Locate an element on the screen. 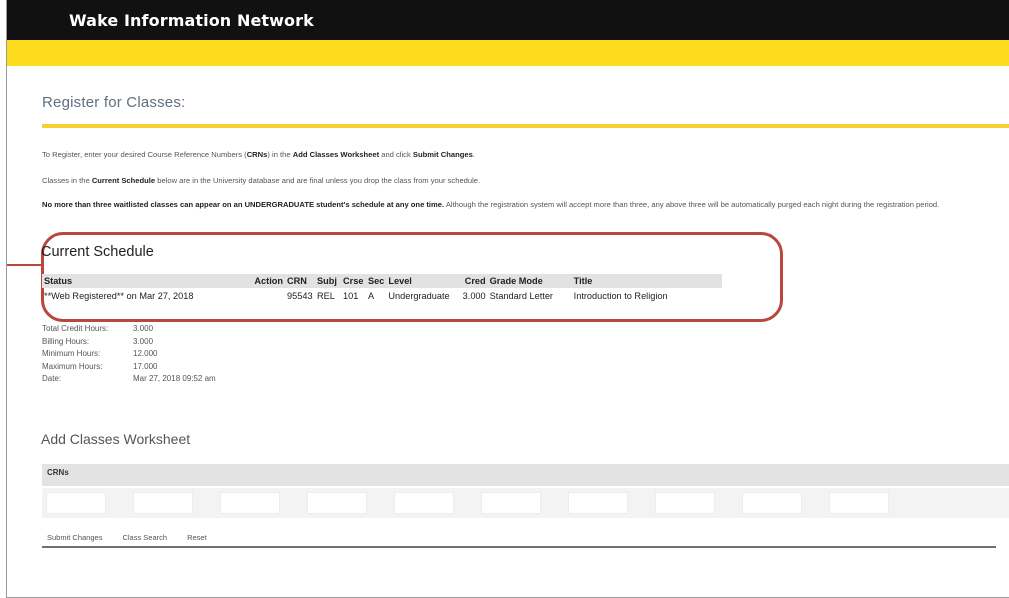 This screenshot has width=1009, height=598. cell-crse: 101 is located at coordinates (351, 296).